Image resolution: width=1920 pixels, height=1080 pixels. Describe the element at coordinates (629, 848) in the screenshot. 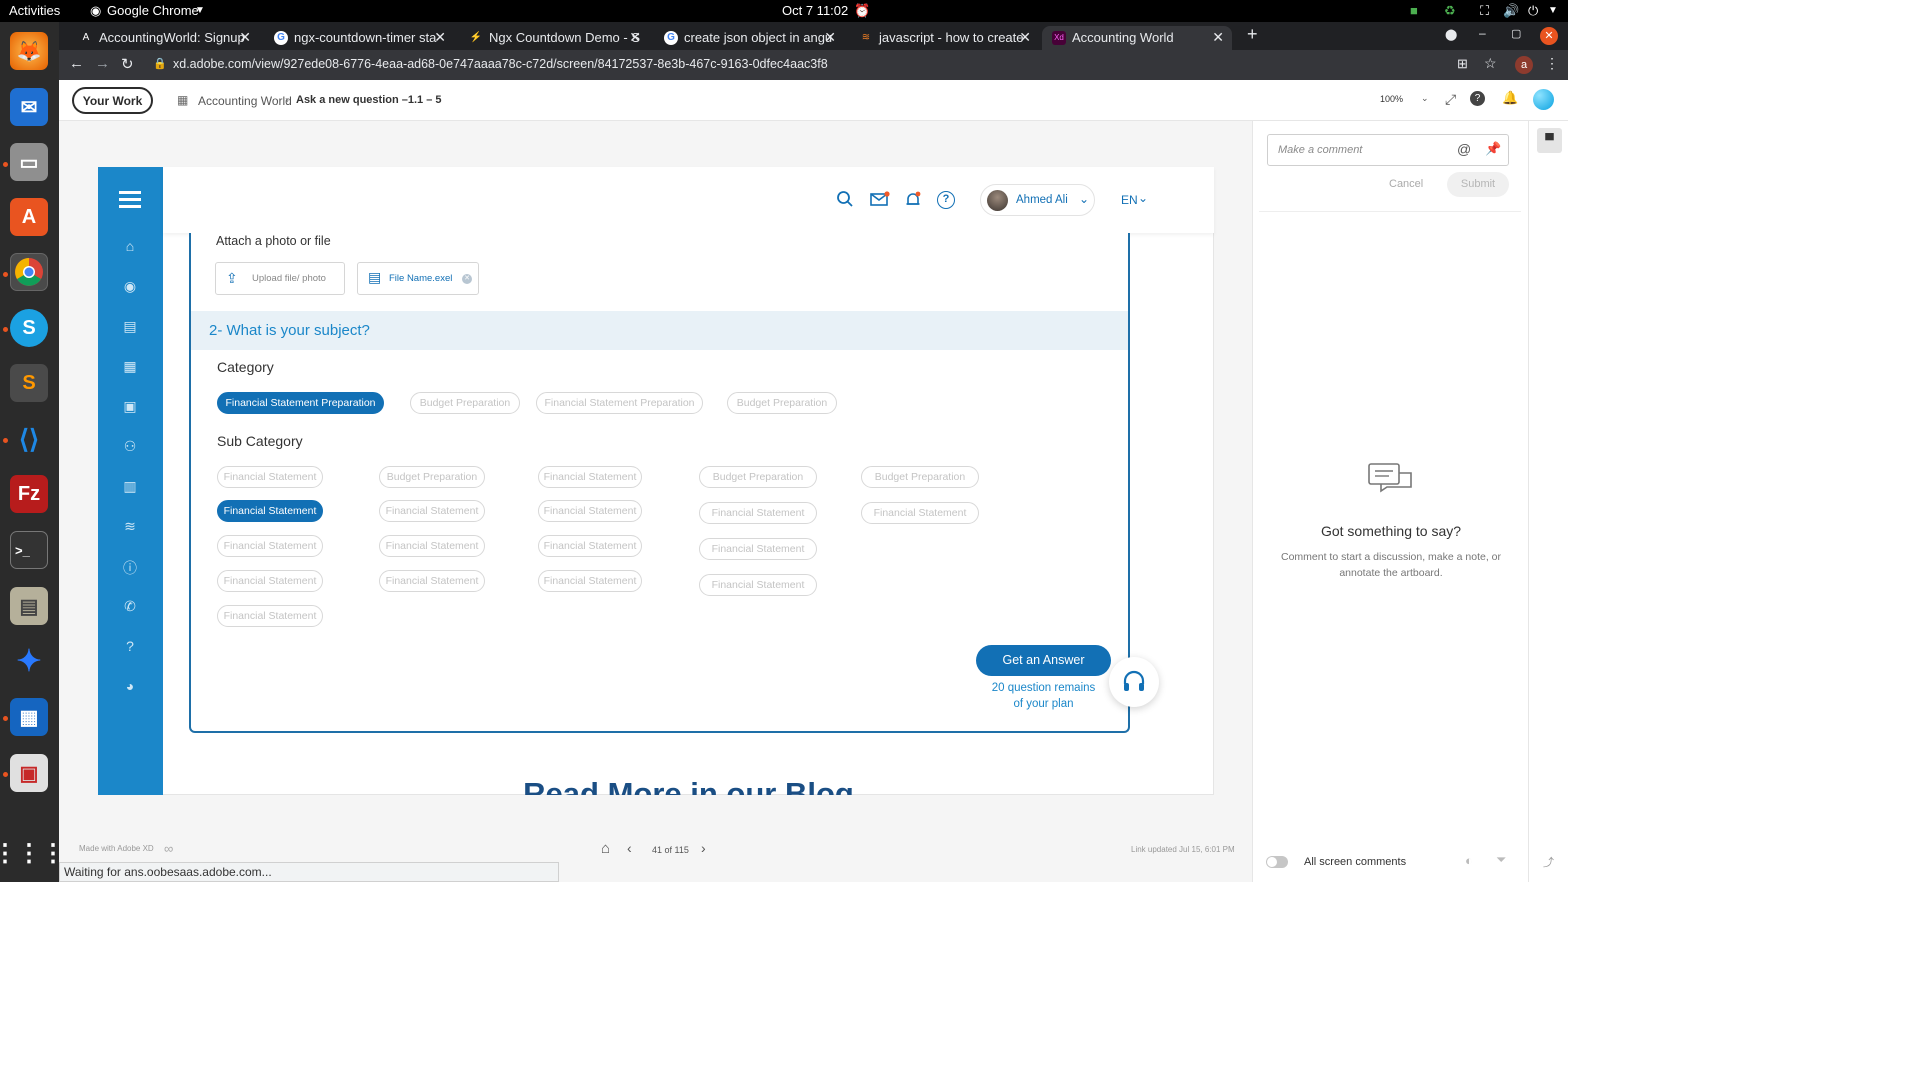

I see `prev-screen-icon: ‹` at that location.